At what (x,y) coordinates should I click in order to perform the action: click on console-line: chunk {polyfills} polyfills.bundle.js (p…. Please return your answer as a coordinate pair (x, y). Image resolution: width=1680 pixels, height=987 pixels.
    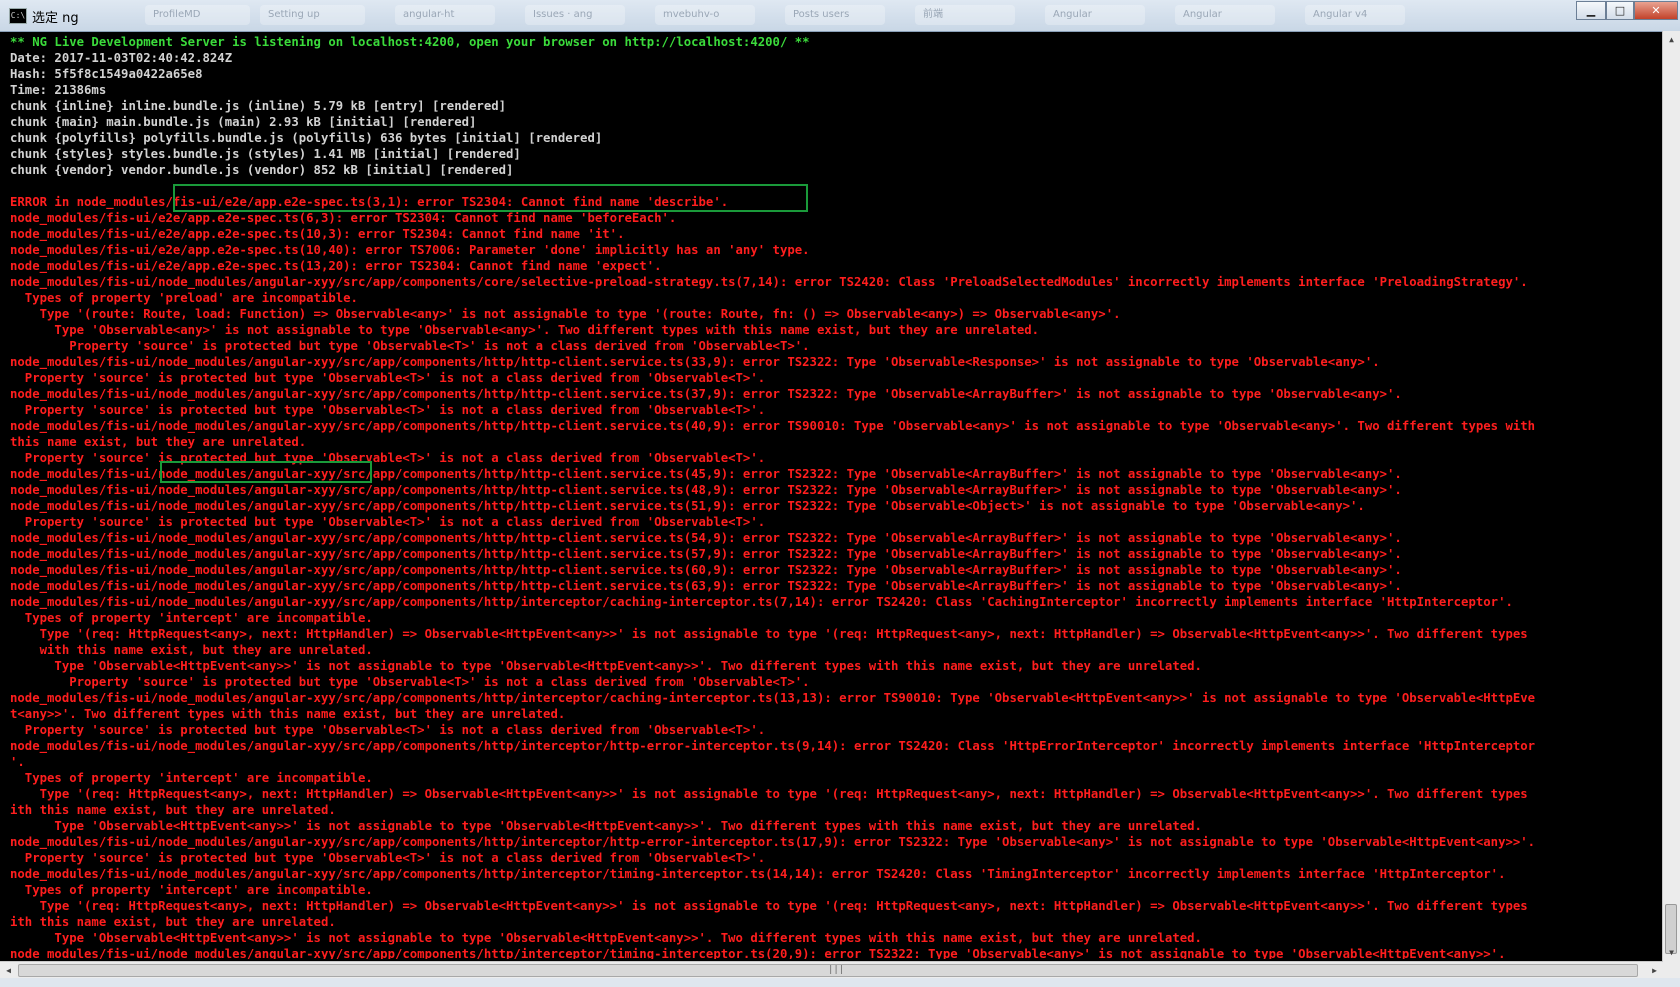
    Looking at the image, I should click on (306, 138).